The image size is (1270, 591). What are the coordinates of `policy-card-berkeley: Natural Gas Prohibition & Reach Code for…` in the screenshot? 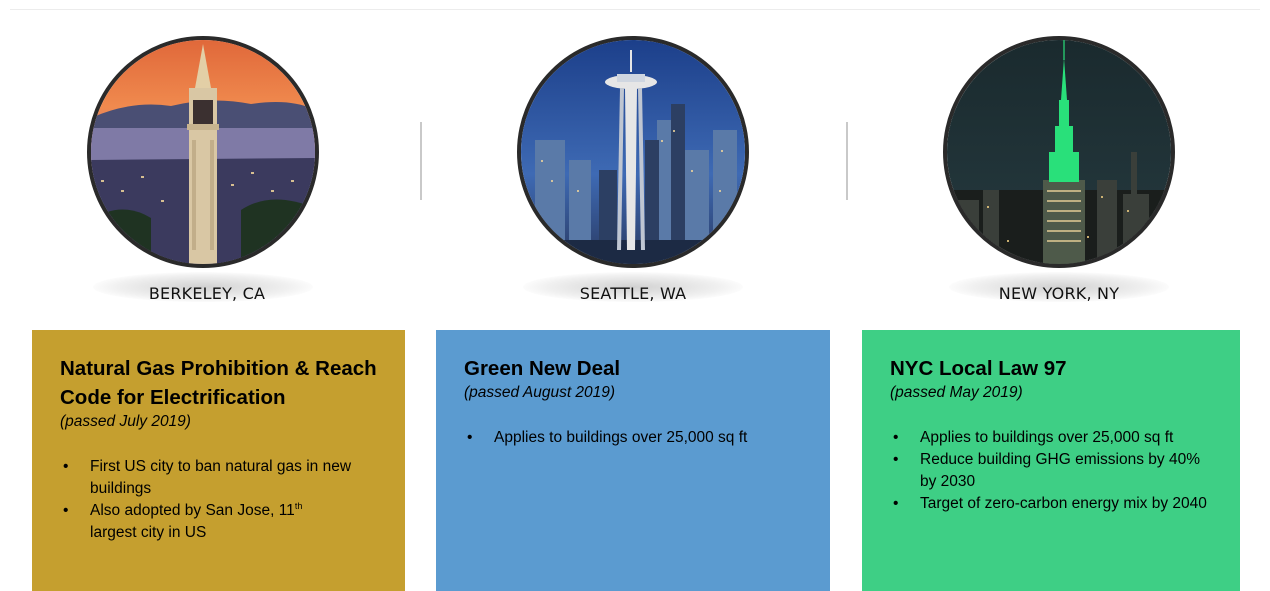 It's located at (218, 460).